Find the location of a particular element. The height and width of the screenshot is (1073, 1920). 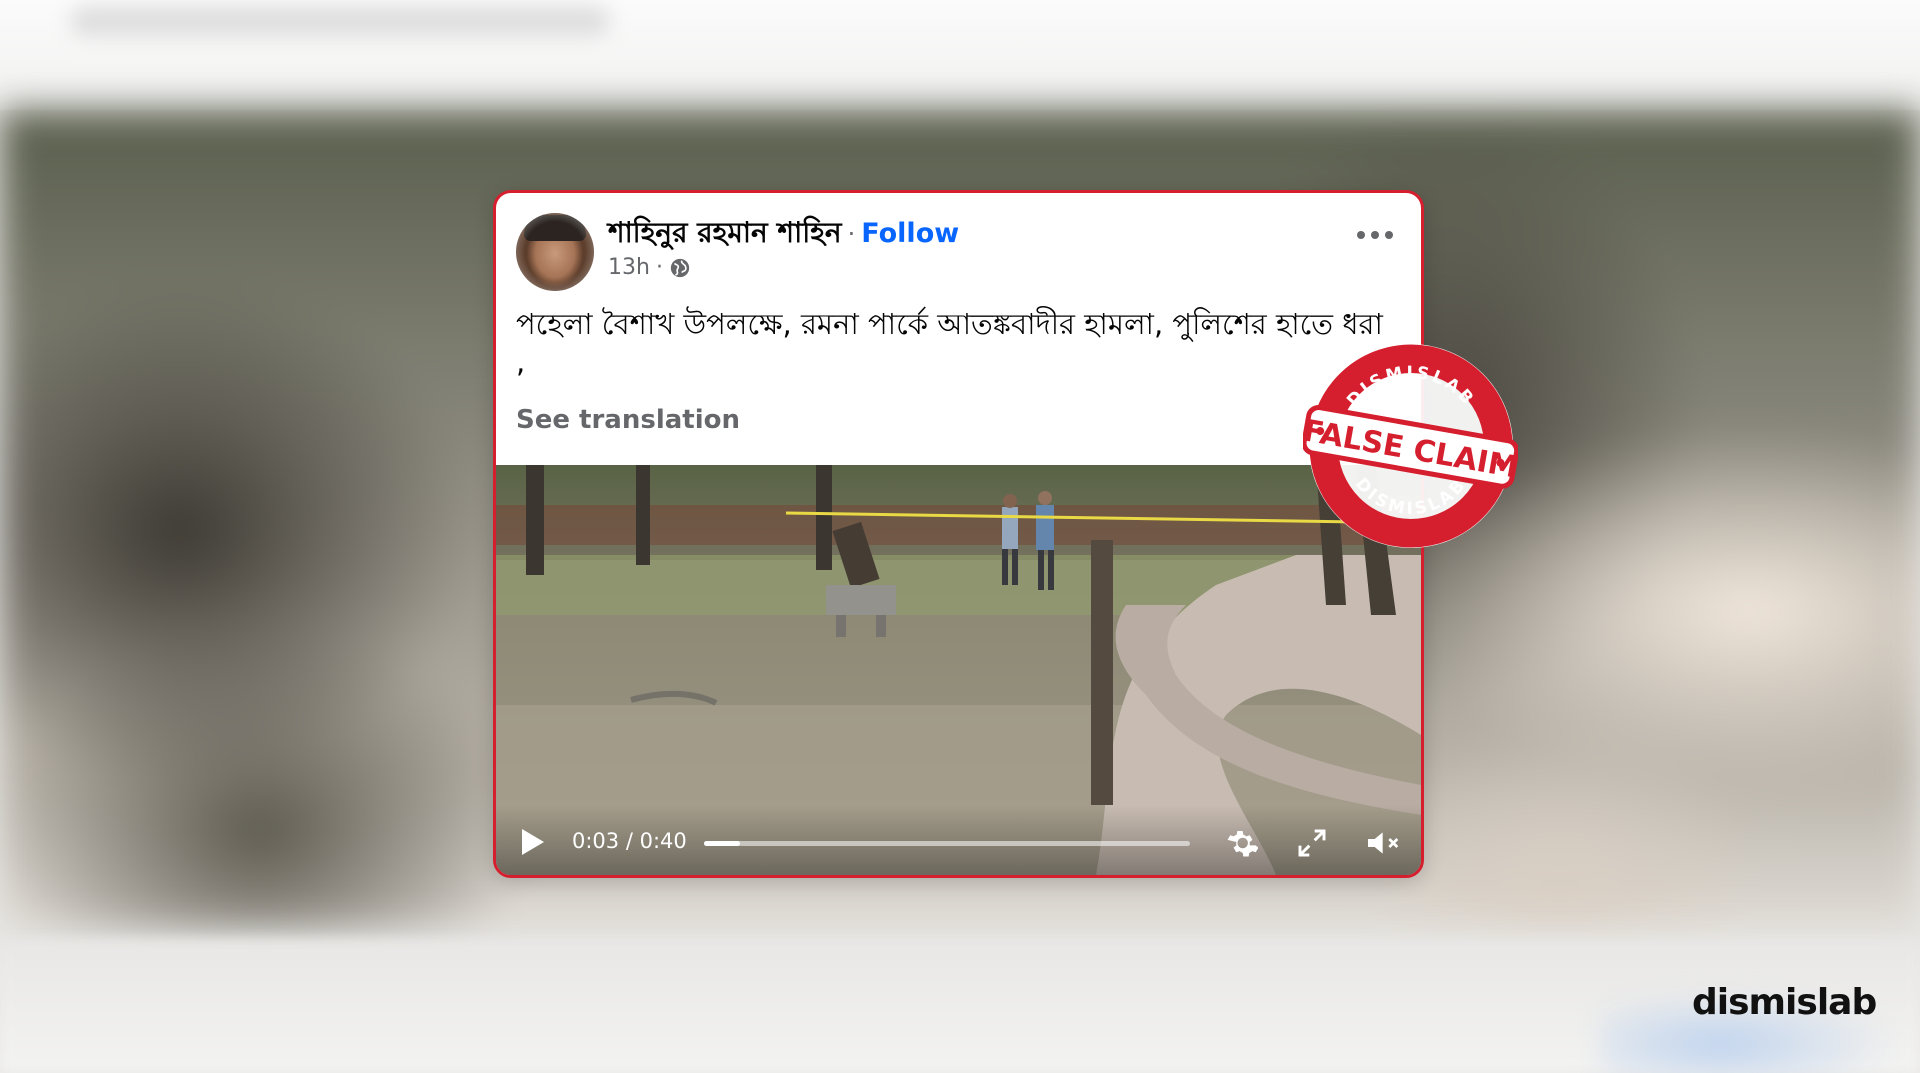

avatar is located at coordinates (555, 252).